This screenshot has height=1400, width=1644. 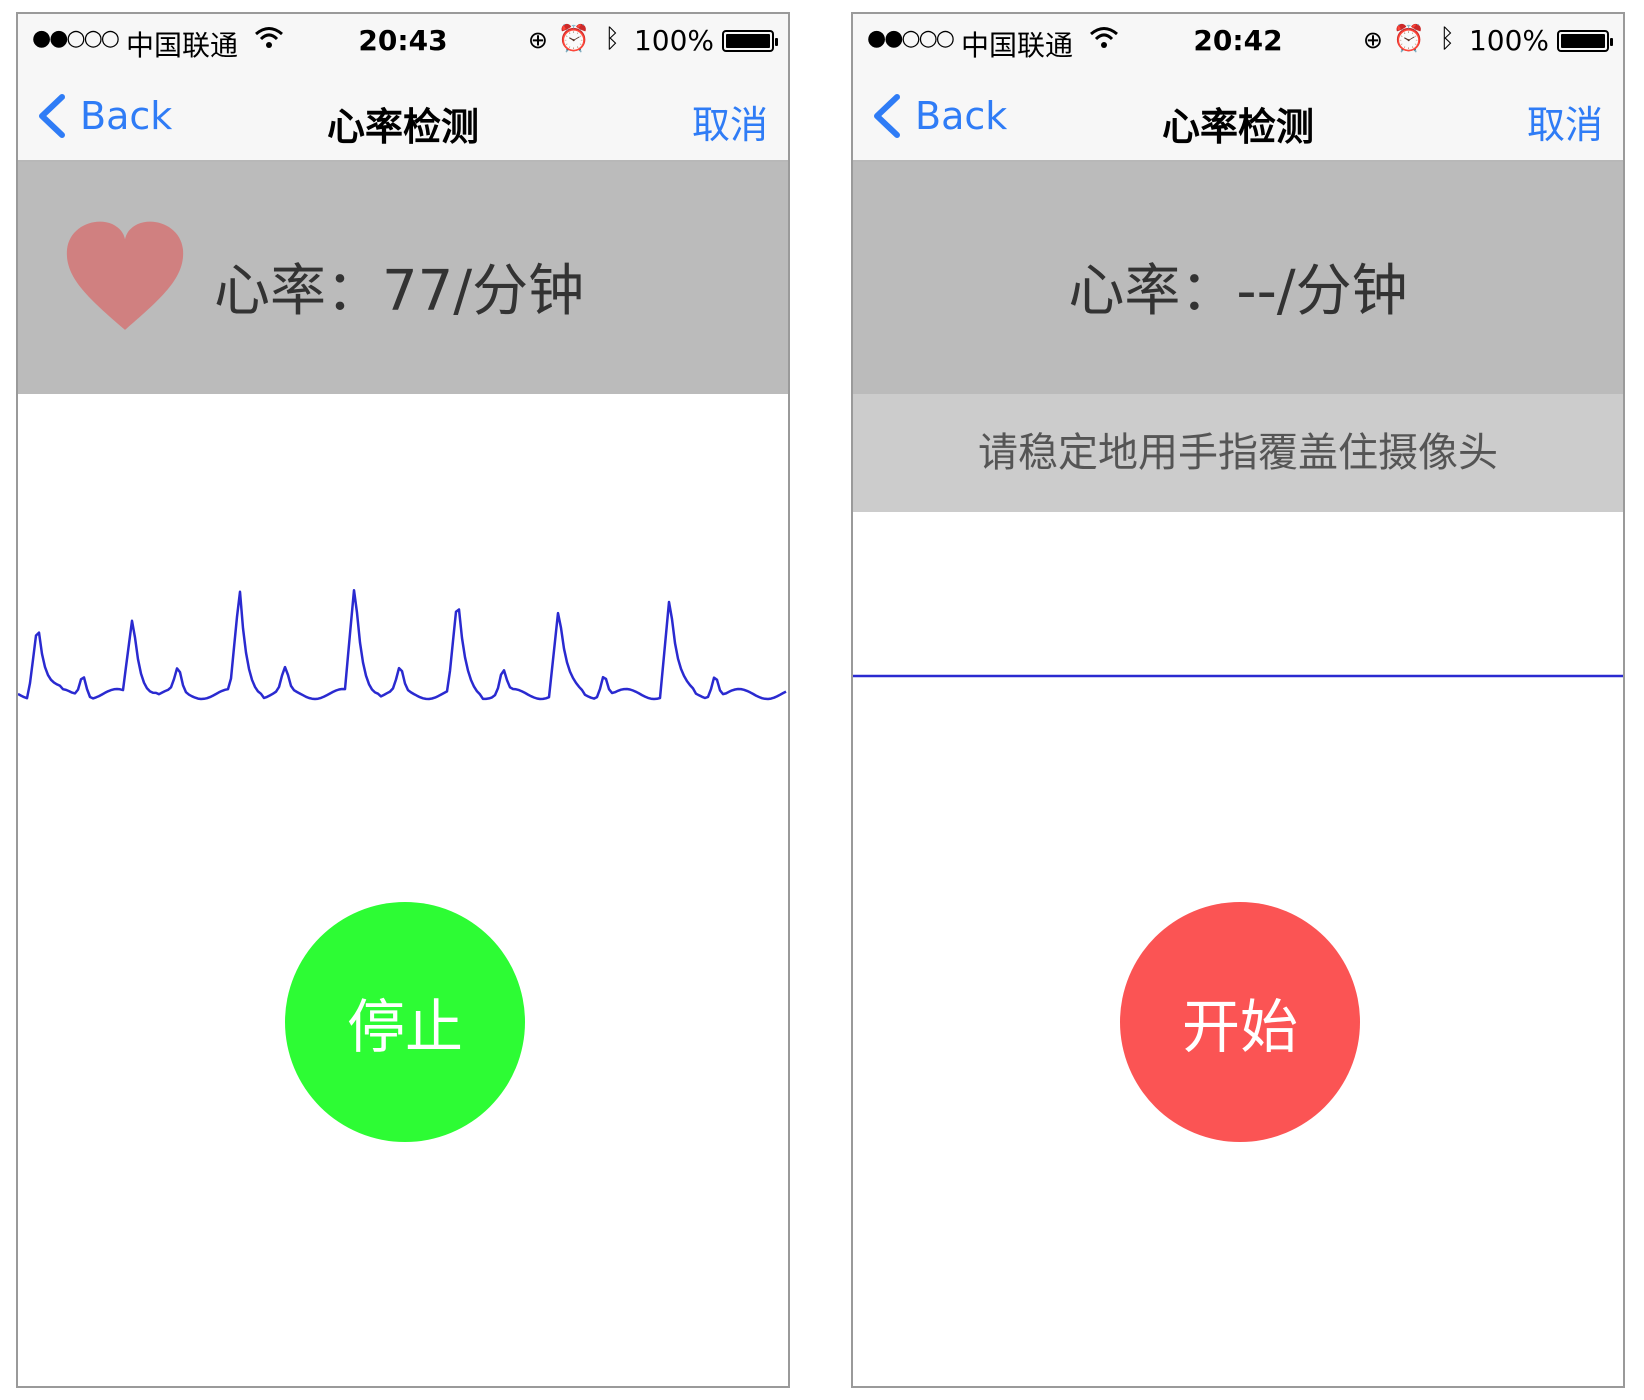 What do you see at coordinates (1240, 1022) in the screenshot?
I see `start-button: 开始` at bounding box center [1240, 1022].